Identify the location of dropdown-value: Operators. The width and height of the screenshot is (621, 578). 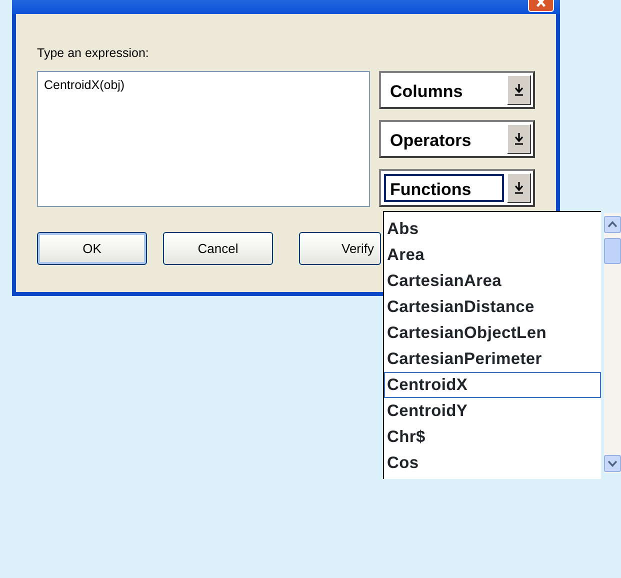
(430, 141).